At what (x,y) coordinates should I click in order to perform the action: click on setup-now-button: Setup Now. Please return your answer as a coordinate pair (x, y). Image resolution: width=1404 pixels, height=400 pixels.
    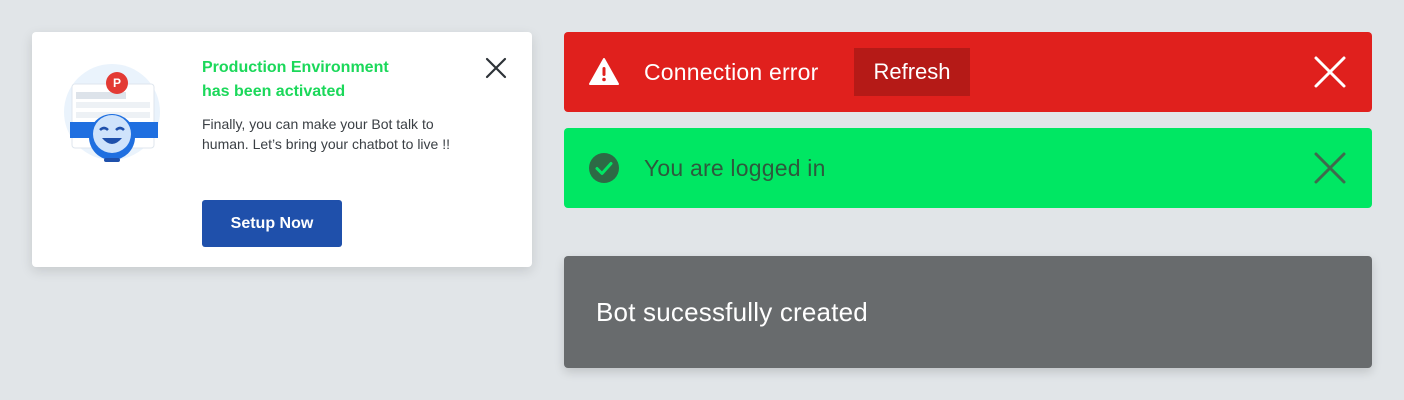
    Looking at the image, I should click on (272, 223).